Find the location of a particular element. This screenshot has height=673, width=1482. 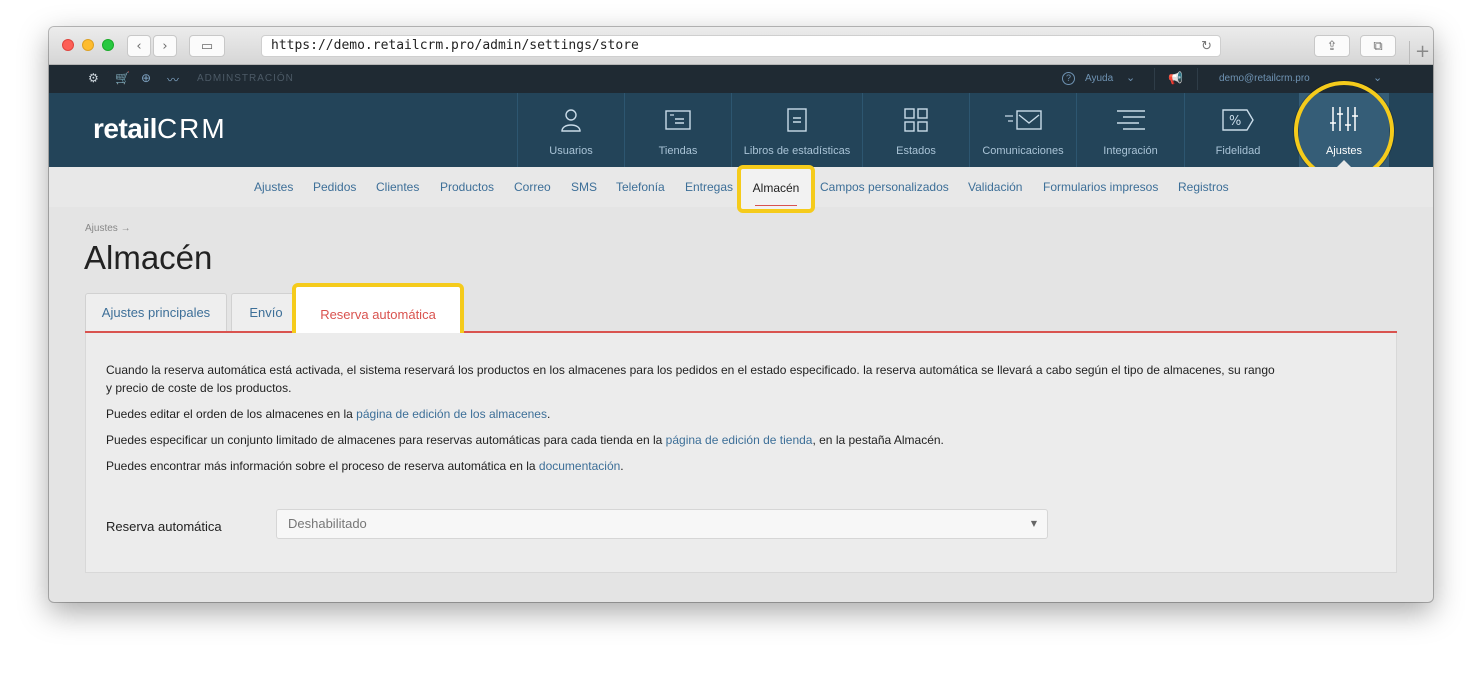

section-label: ADMINSTRACIÓN is located at coordinates (245, 78).